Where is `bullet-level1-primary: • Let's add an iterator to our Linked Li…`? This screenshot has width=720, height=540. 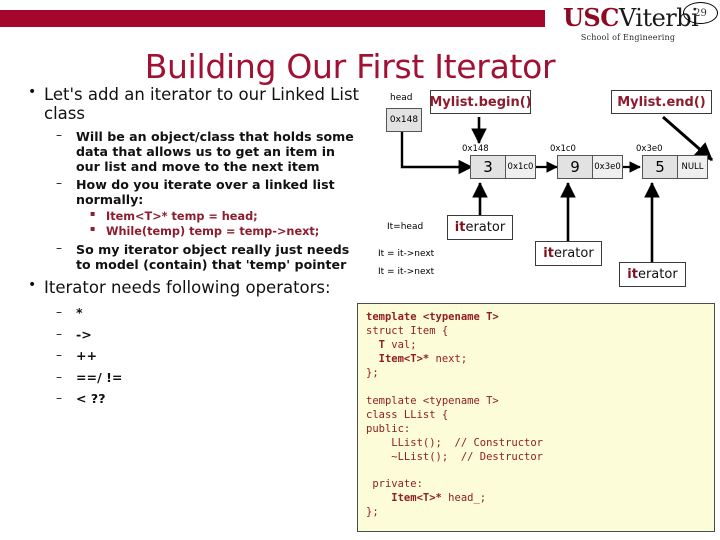 bullet-level1-primary: • Let's add an iterator to our Linked Li… is located at coordinates (186, 104).